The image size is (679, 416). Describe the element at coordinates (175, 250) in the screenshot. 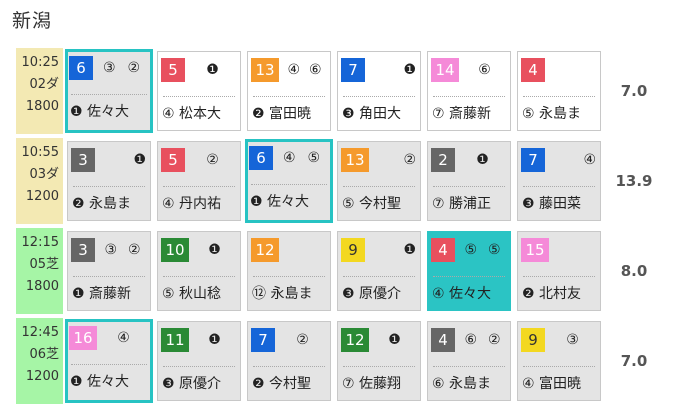

I see `horse-number-badge: 10` at that location.